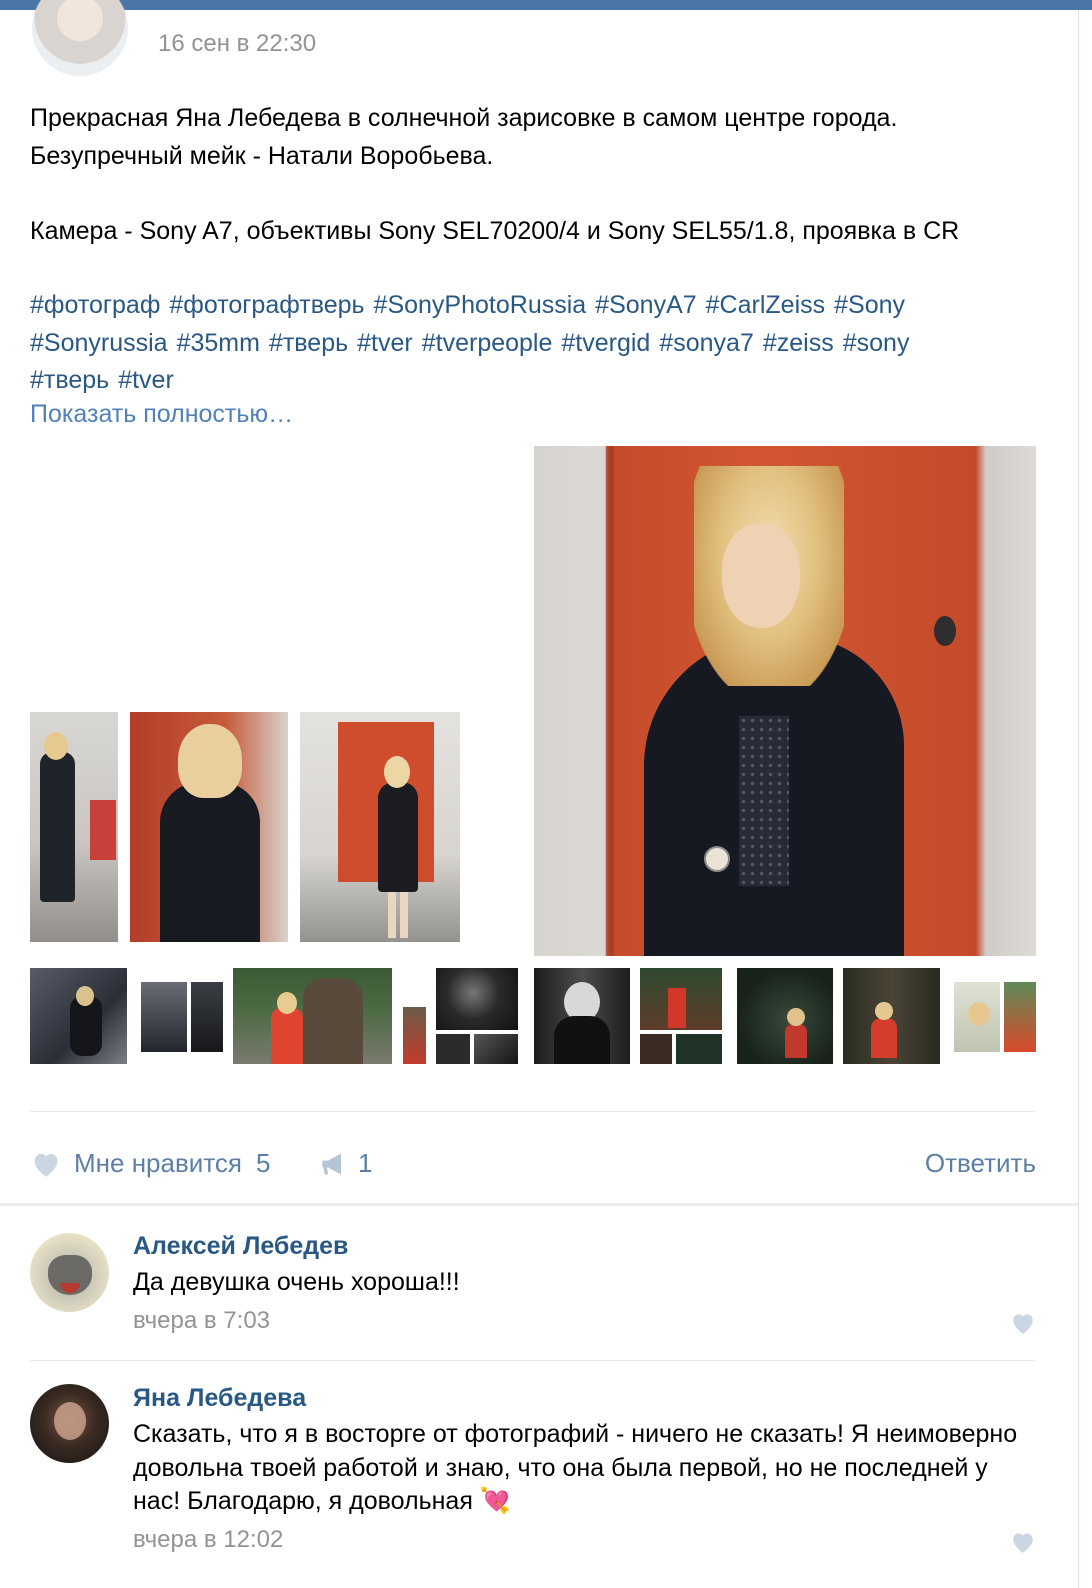  Describe the element at coordinates (480, 305) in the screenshot. I see `hashtag-link: #SonyPhotoRussia` at that location.